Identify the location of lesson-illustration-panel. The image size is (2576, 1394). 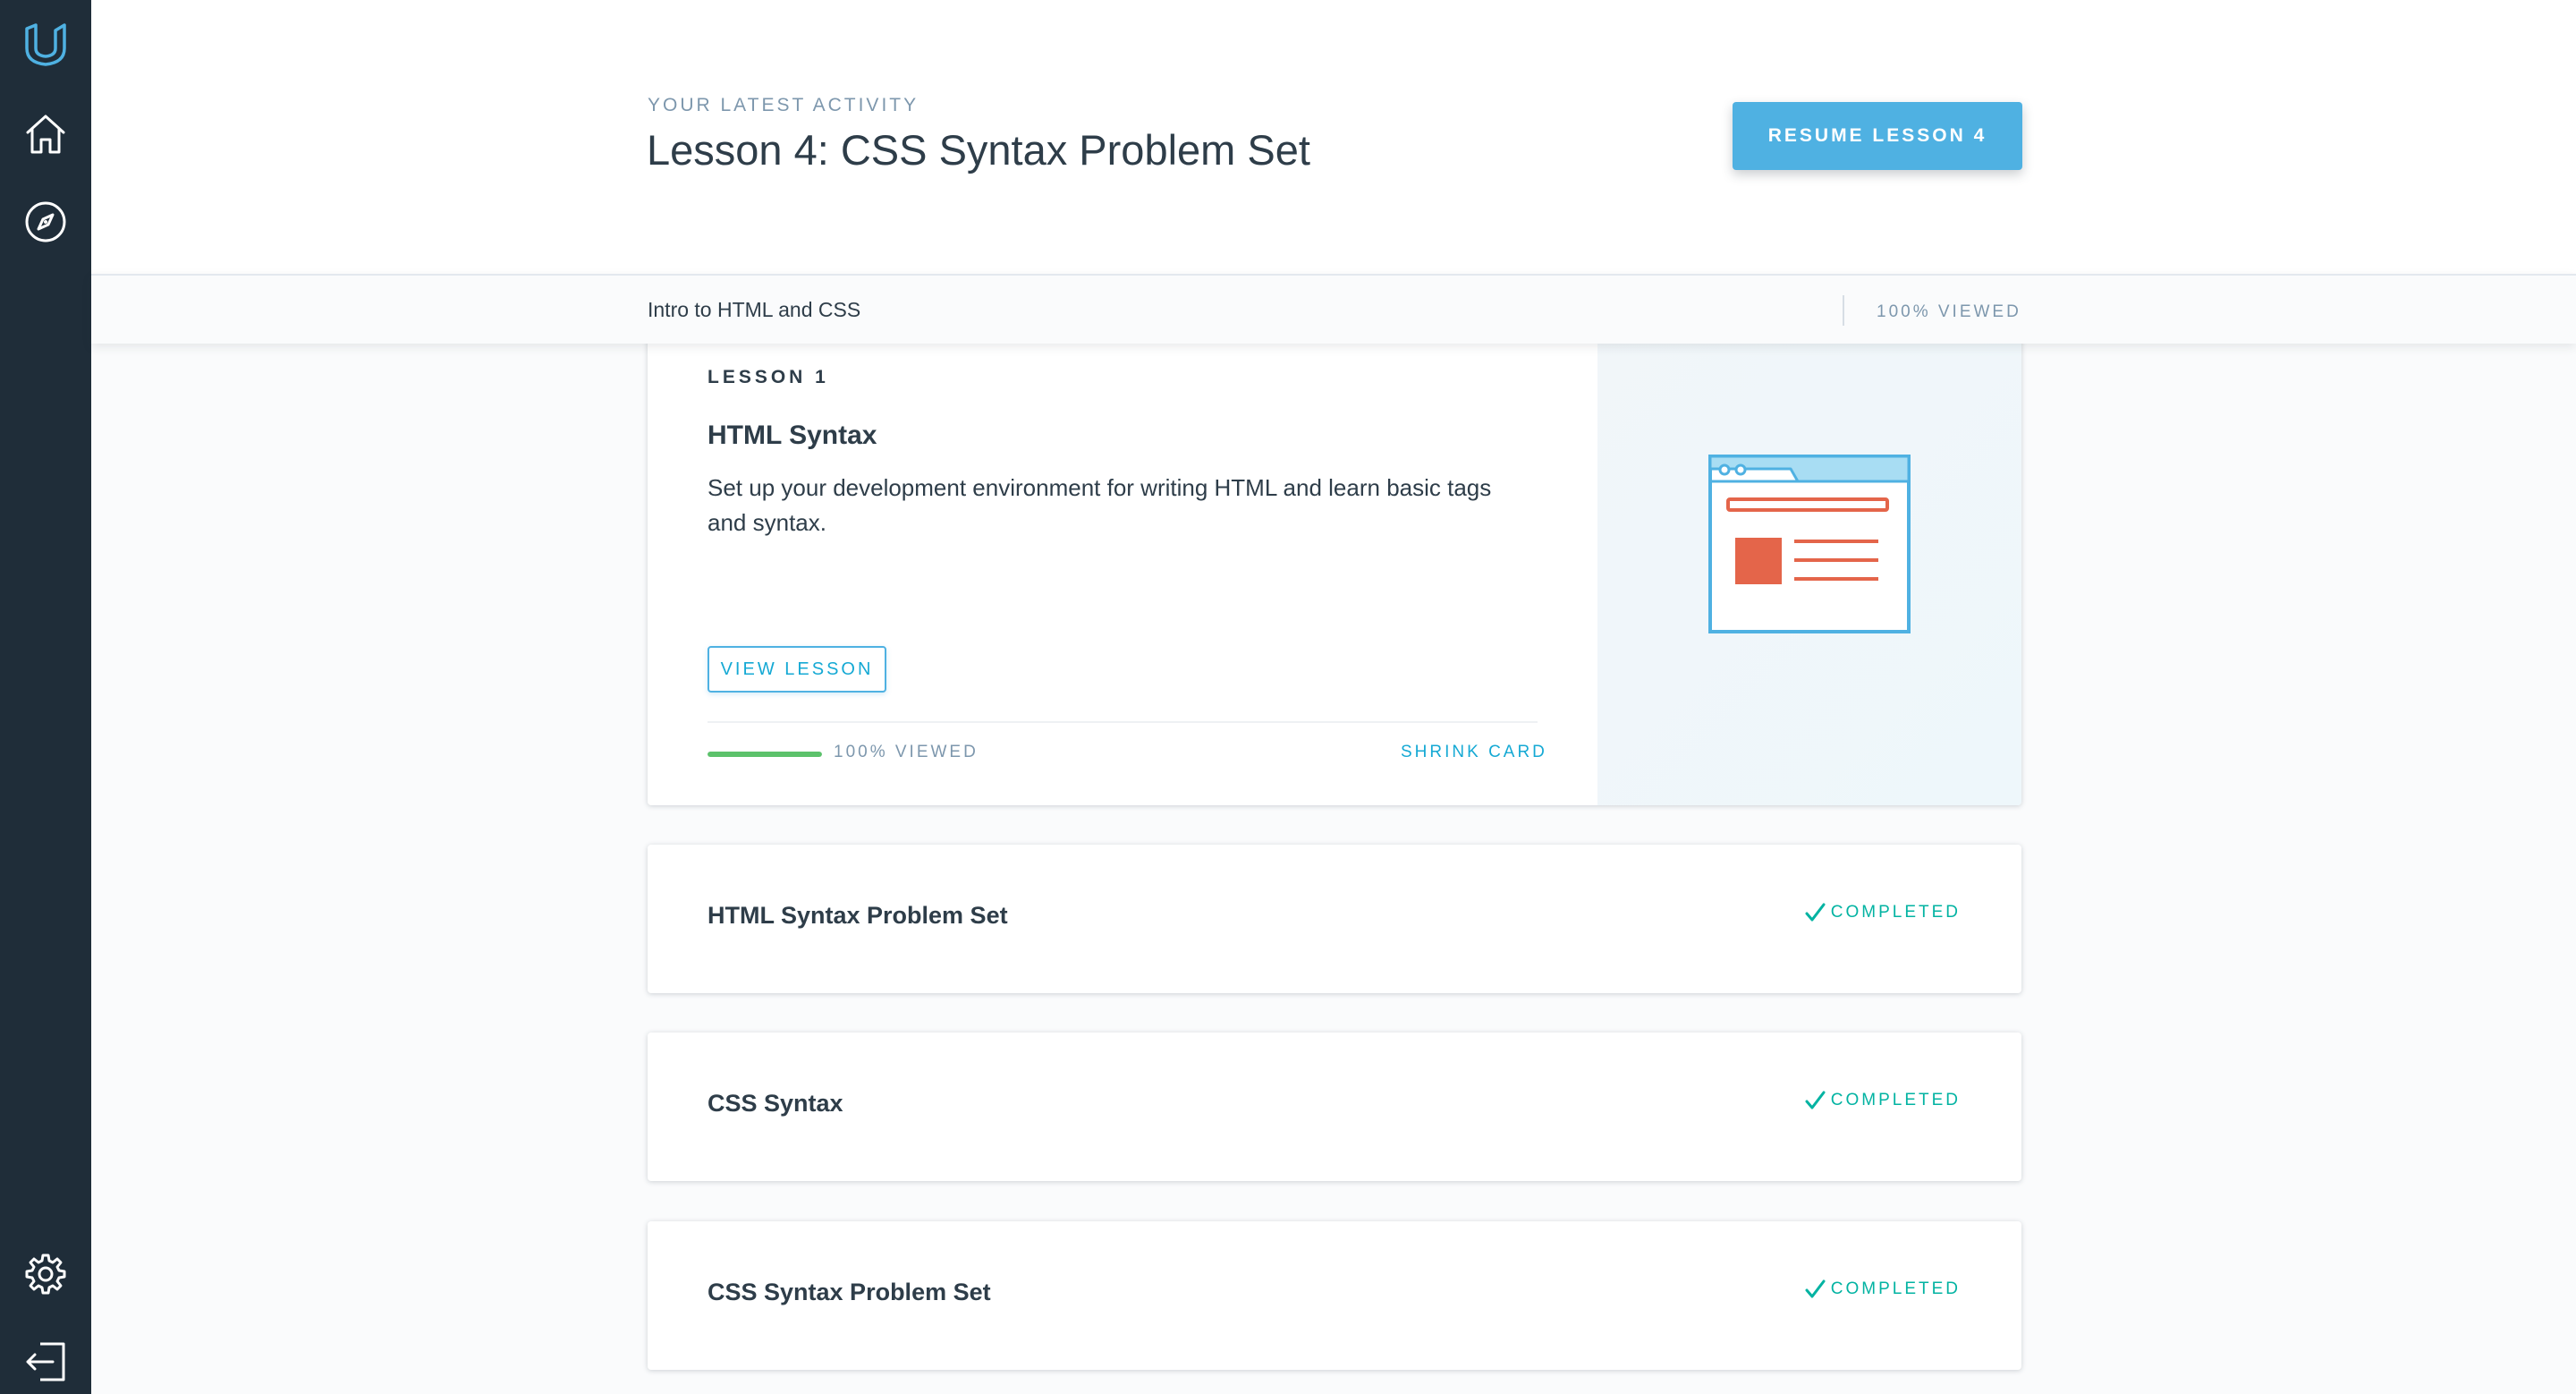
(1809, 566).